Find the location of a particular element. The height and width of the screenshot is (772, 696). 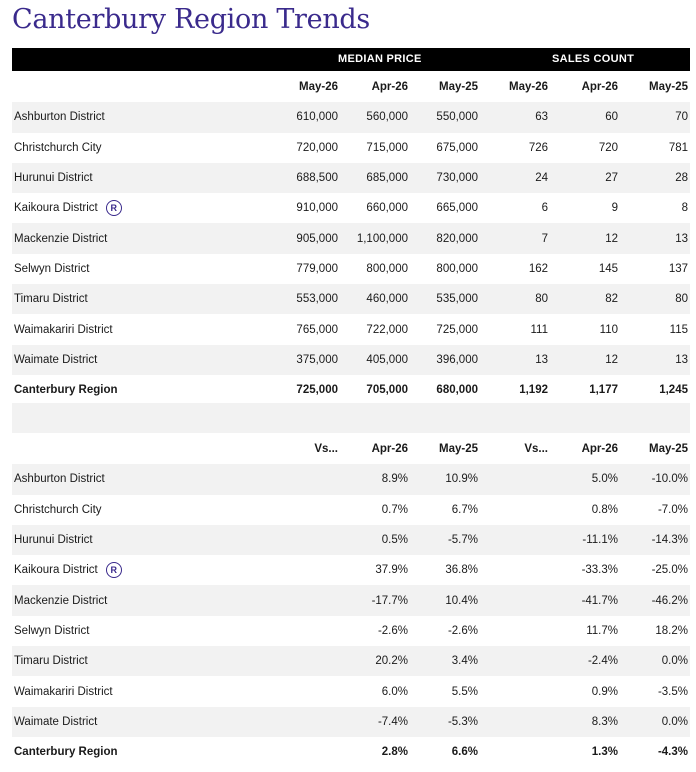

table-cell: -25.0% is located at coordinates (669, 570).